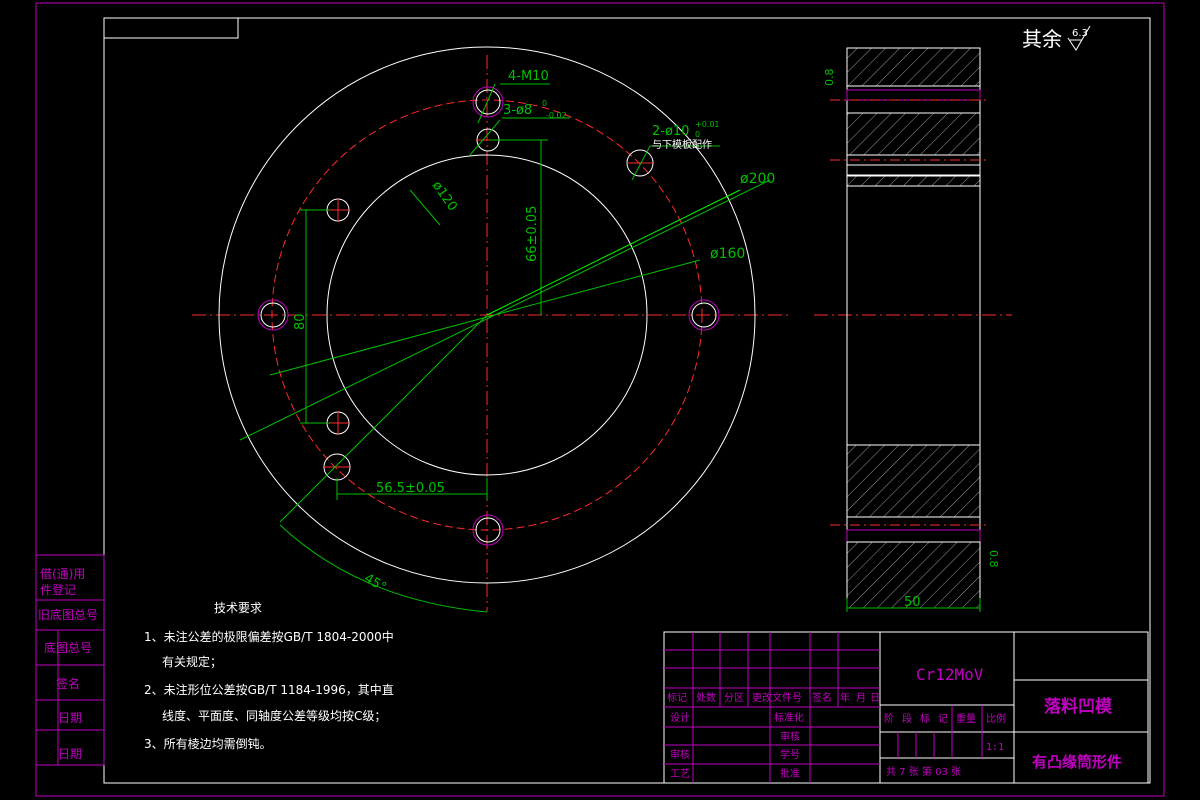  What do you see at coordinates (410, 488) in the screenshot?
I see `label-56-5: 56.5±0.05` at bounding box center [410, 488].